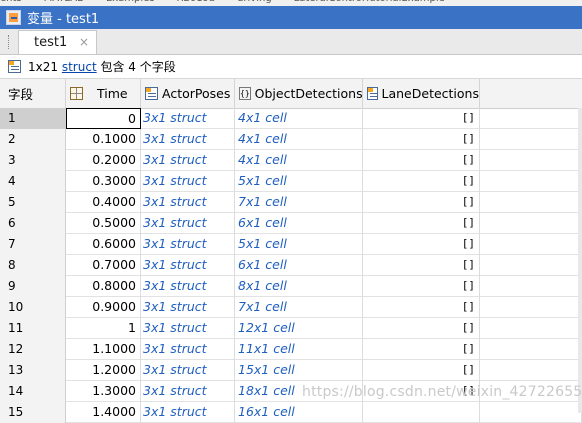 This screenshot has width=582, height=423. Describe the element at coordinates (33, 391) in the screenshot. I see `row-index: 14` at that location.